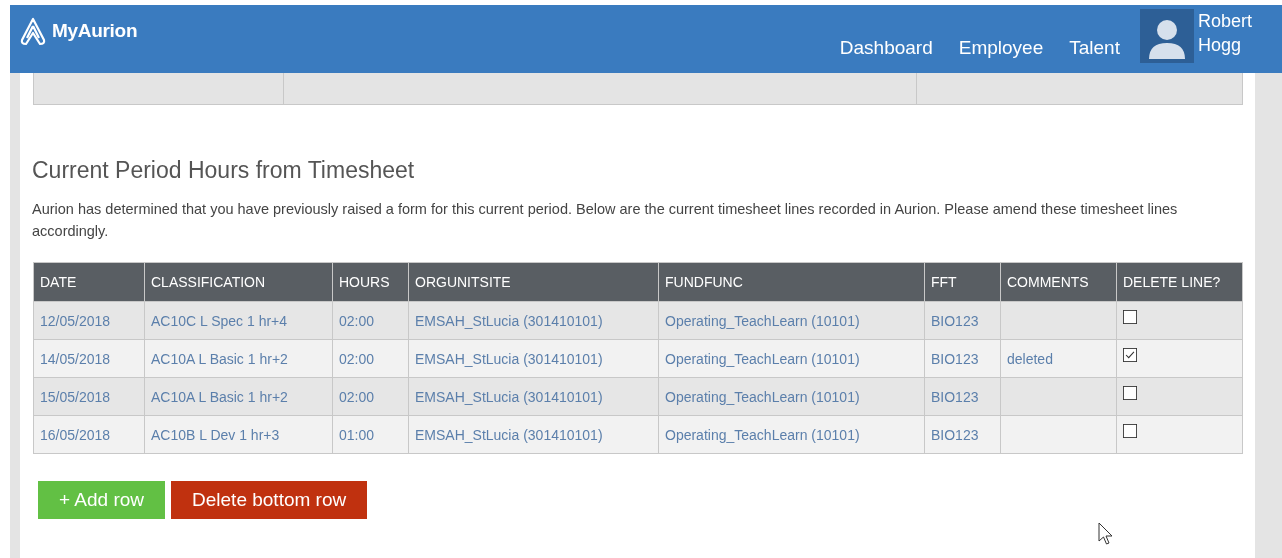 The width and height of the screenshot is (1282, 558). Describe the element at coordinates (1179, 282) in the screenshot. I see `column-header: DELETE LINE?` at that location.